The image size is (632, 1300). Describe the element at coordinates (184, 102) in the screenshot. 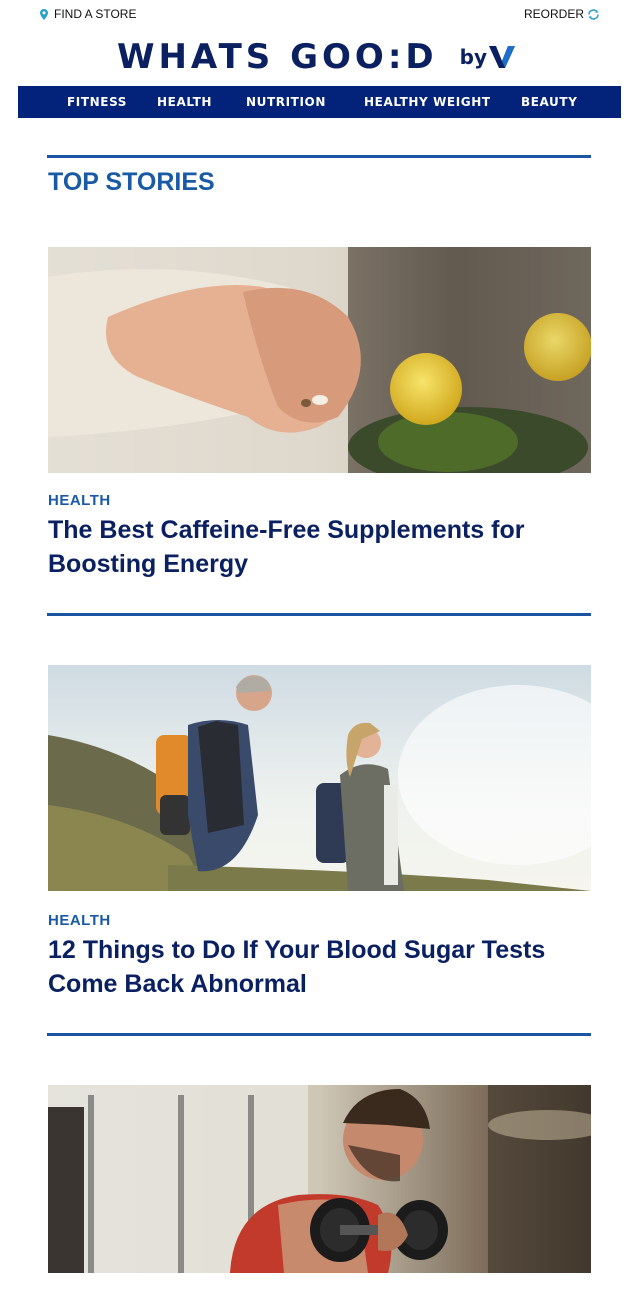

I see `nav-item-health: HEALTH` at that location.